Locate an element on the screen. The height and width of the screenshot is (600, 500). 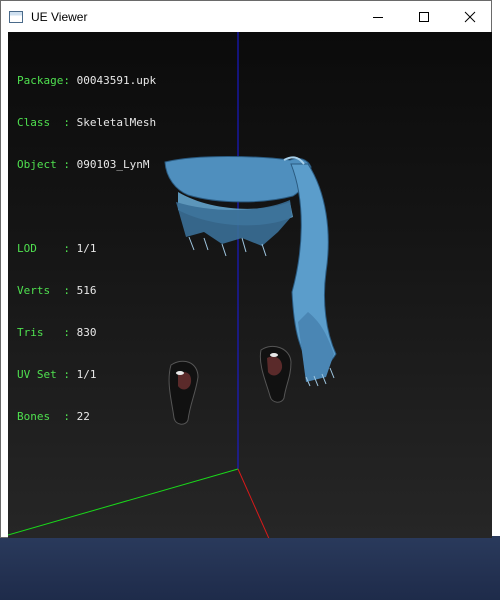
lod-label: LOD : is located at coordinates (47, 248).